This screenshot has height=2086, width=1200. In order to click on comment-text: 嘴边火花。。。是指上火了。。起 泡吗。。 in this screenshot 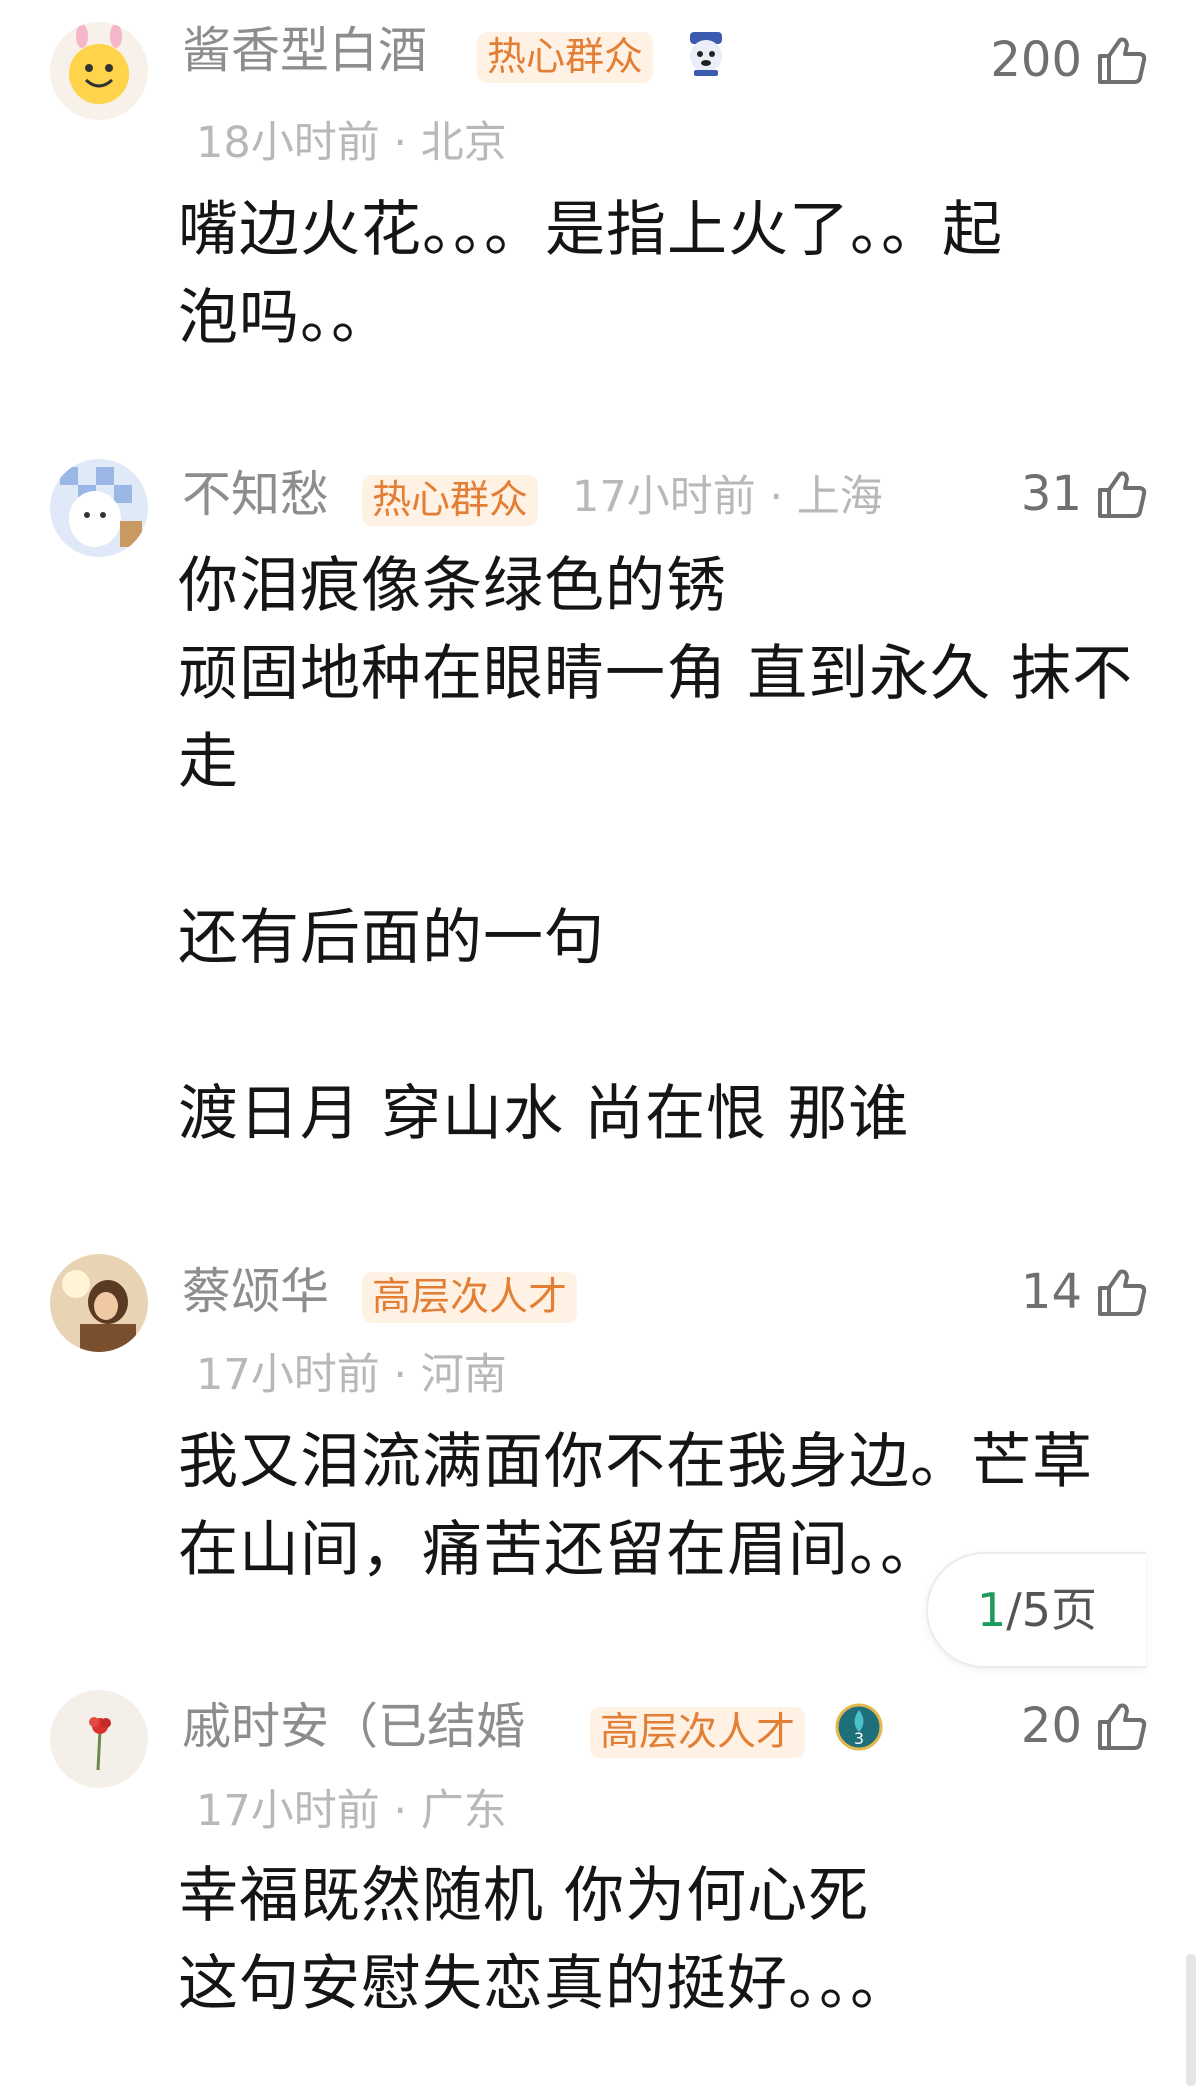, I will do `click(590, 274)`.